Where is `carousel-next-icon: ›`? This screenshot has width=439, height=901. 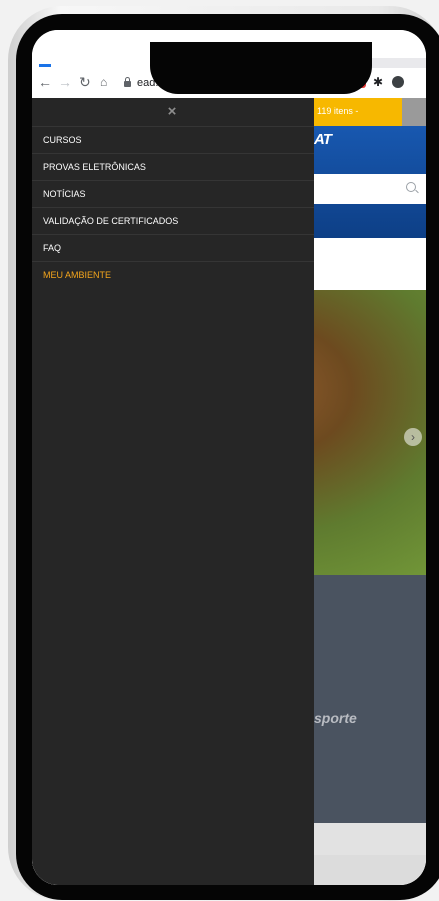 carousel-next-icon: › is located at coordinates (413, 437).